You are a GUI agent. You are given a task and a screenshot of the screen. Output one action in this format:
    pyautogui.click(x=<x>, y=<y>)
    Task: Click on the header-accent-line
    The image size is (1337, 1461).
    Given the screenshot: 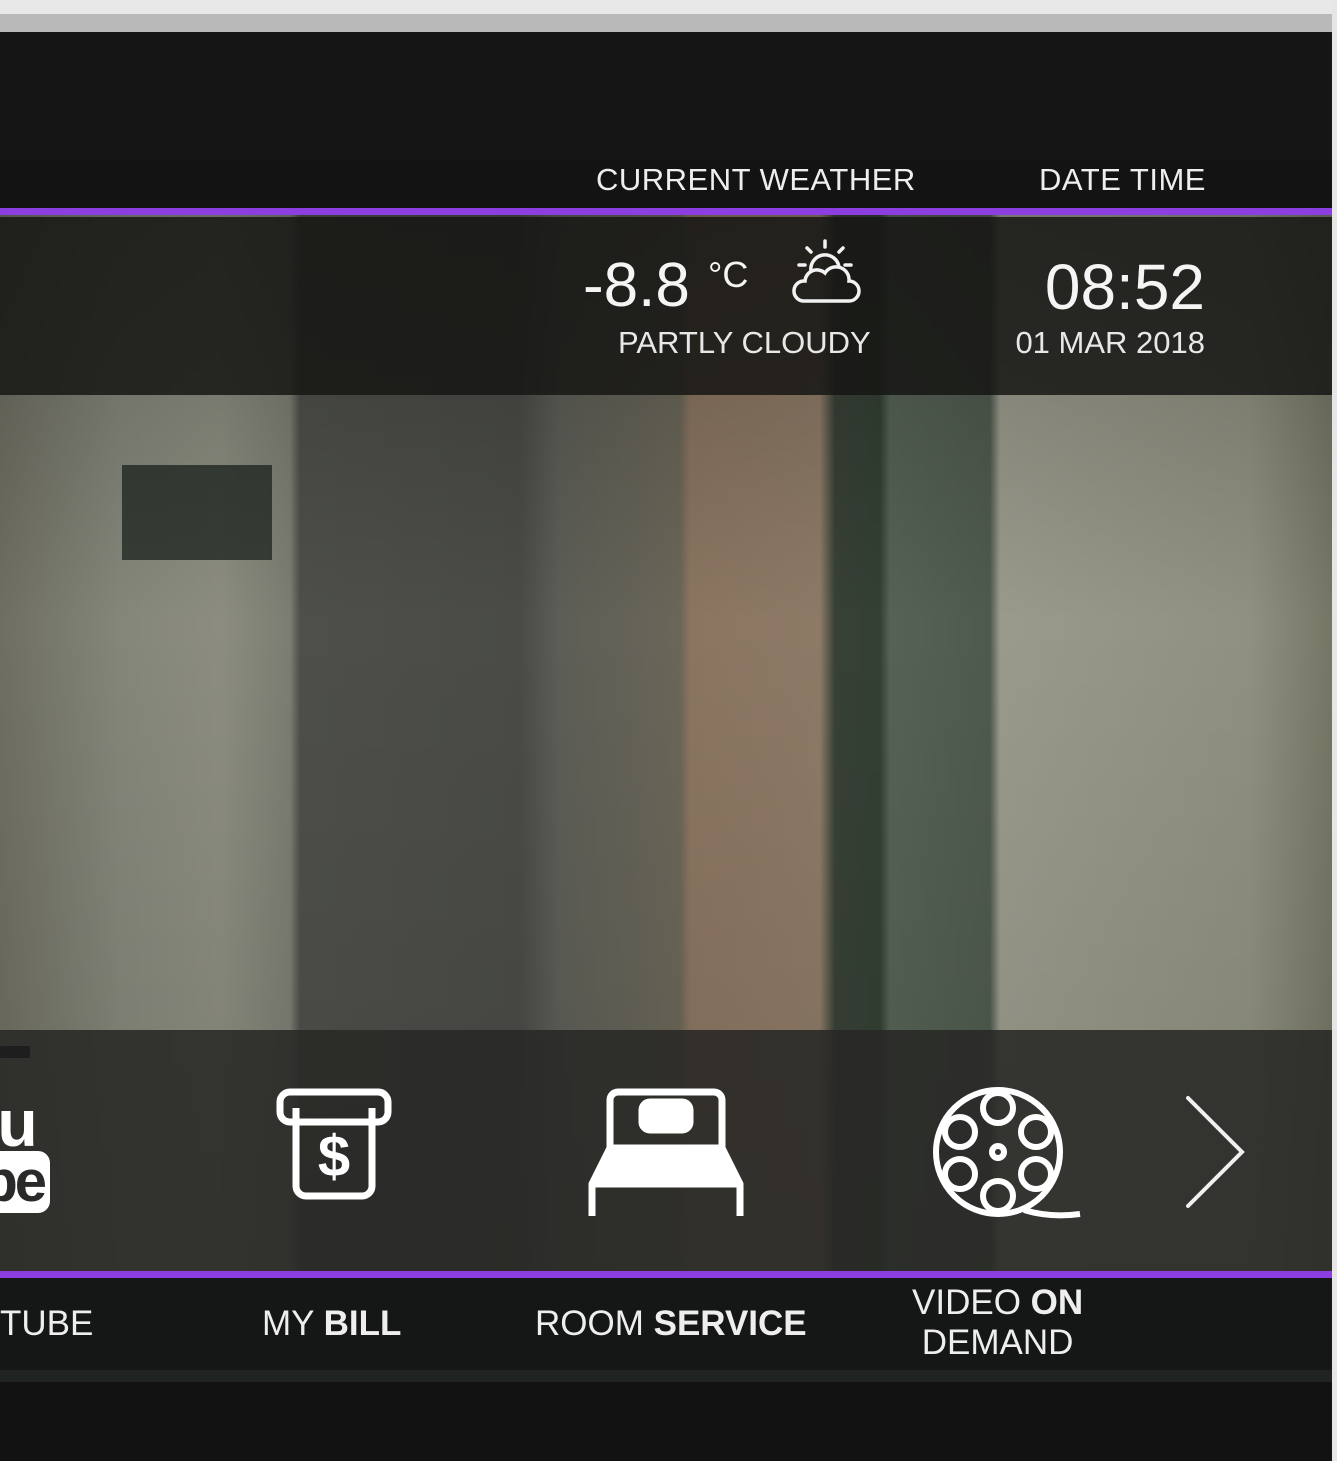 What is the action you would take?
    pyautogui.click(x=666, y=211)
    